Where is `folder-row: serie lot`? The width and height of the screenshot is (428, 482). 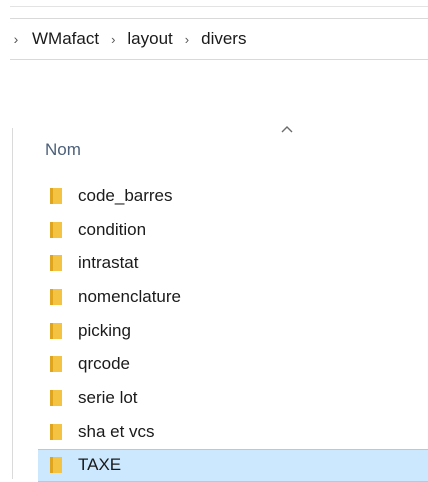
folder-row: serie lot is located at coordinates (233, 398).